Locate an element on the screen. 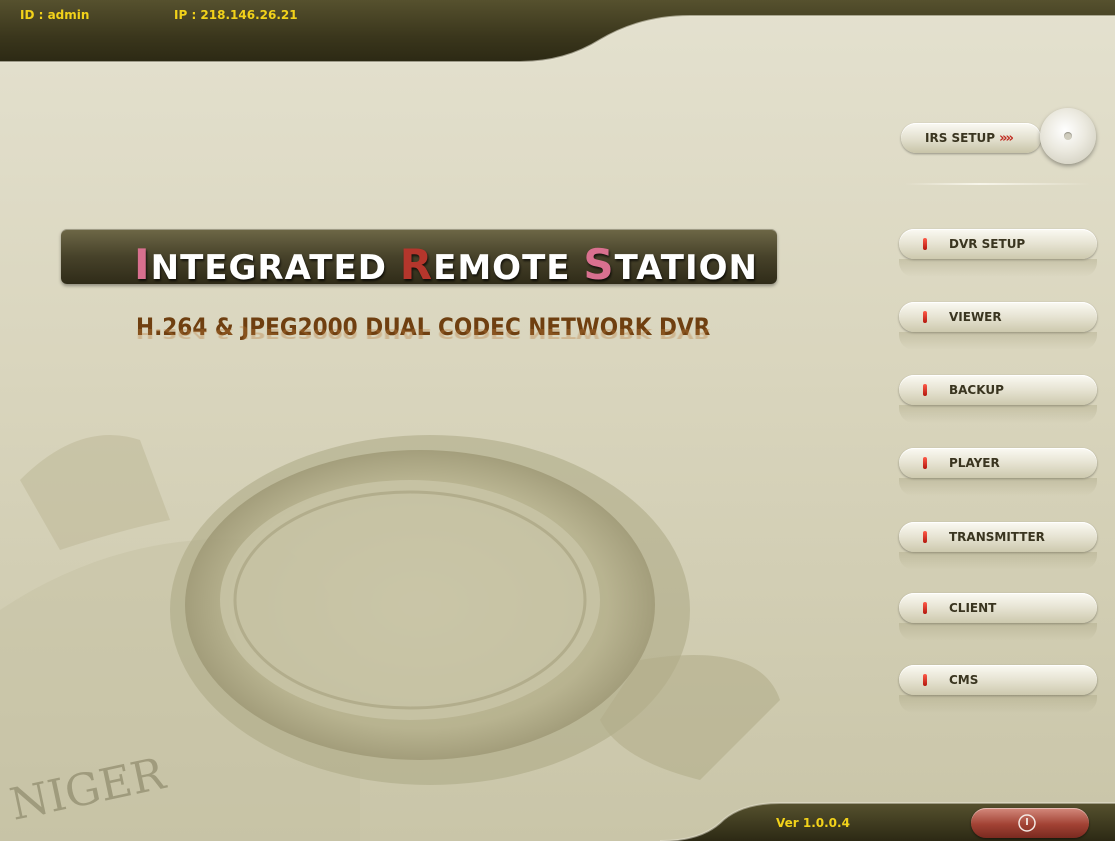 The image size is (1115, 841). menu-item-backup: BACKUP is located at coordinates (998, 390).